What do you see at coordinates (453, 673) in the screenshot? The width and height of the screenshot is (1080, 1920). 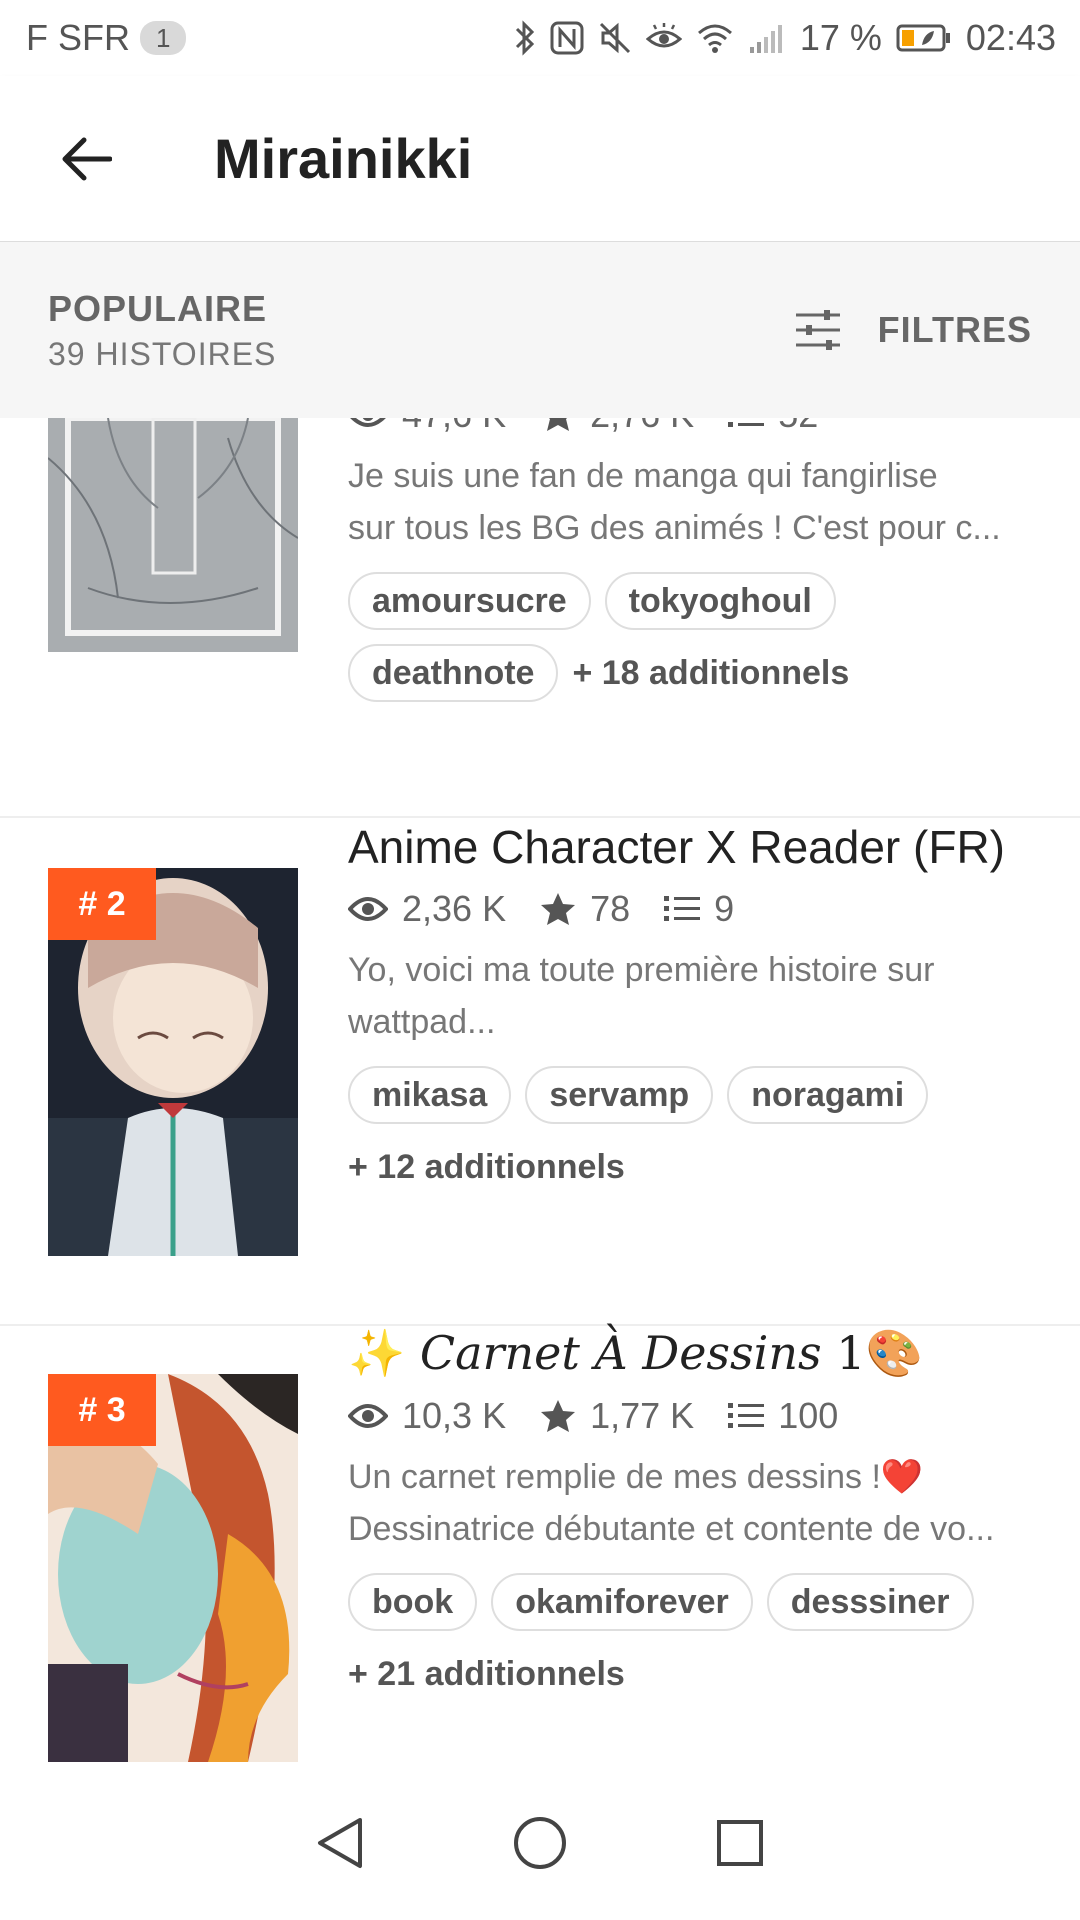 I see `tag-chip: deathnote` at bounding box center [453, 673].